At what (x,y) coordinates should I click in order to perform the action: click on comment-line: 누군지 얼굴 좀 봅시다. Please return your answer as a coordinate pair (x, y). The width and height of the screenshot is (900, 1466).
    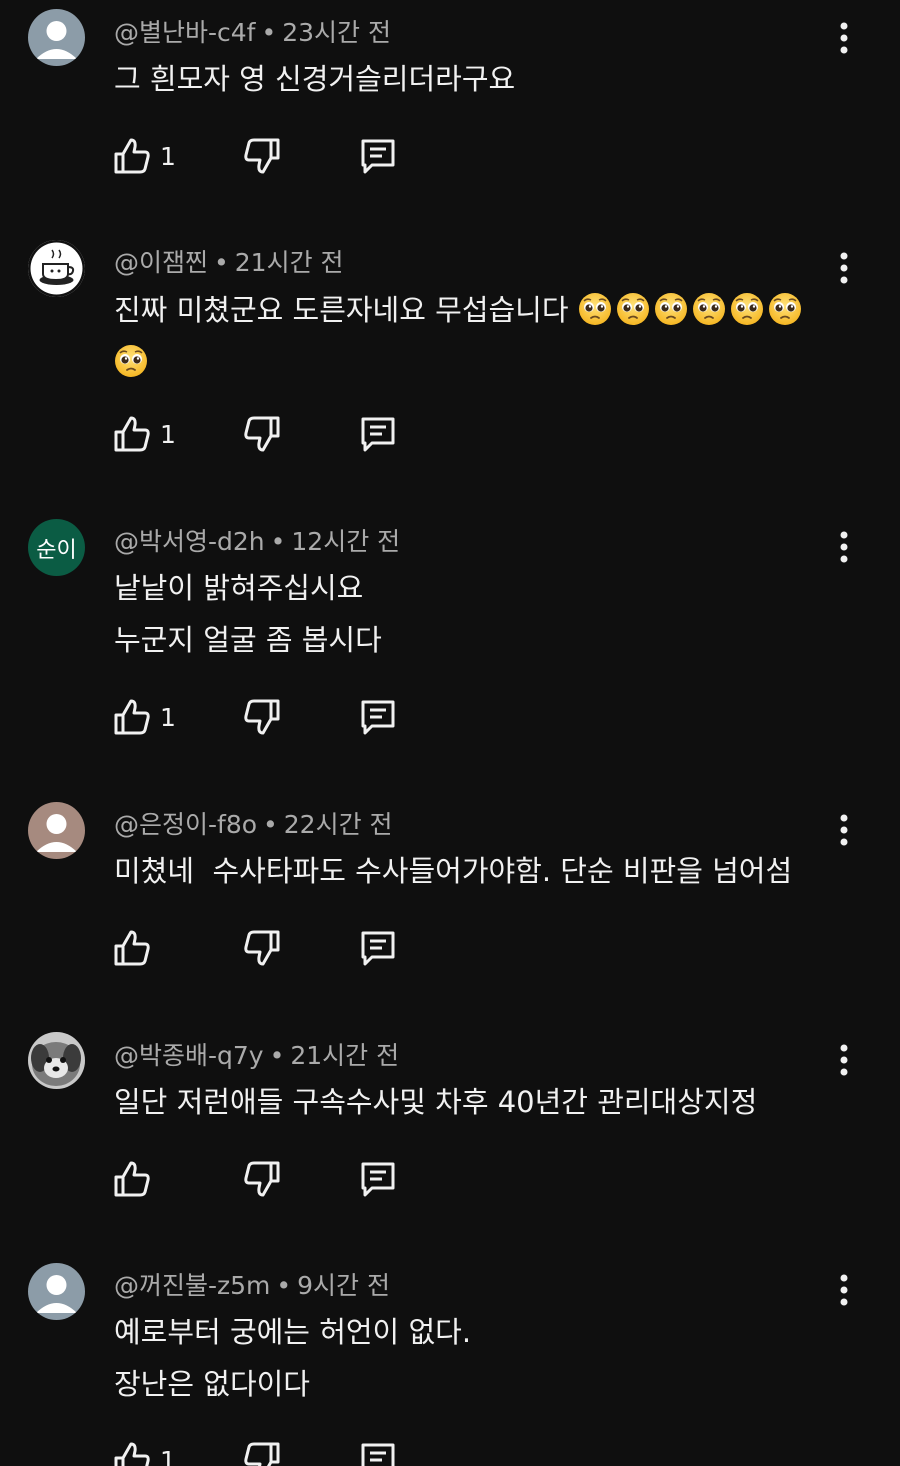
    Looking at the image, I should click on (248, 640).